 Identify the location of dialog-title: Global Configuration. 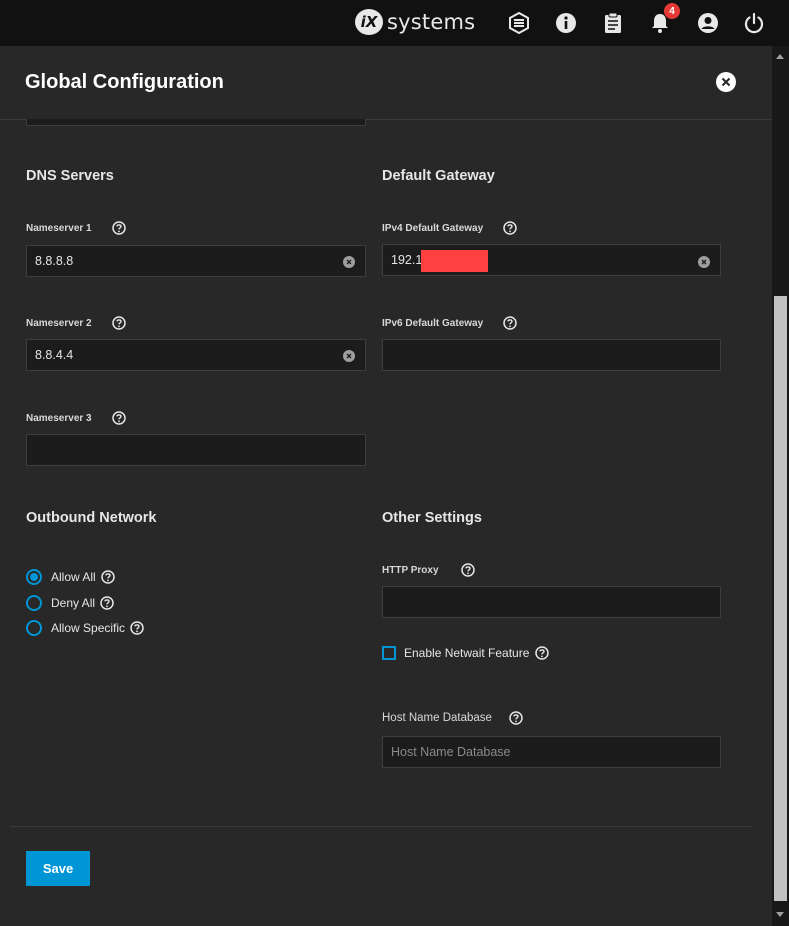
(124, 82).